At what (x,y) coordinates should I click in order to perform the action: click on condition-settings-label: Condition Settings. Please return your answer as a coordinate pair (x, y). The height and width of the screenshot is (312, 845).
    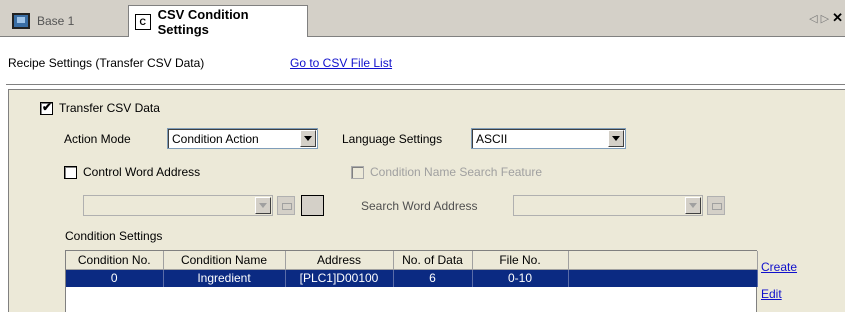
    Looking at the image, I should click on (114, 236).